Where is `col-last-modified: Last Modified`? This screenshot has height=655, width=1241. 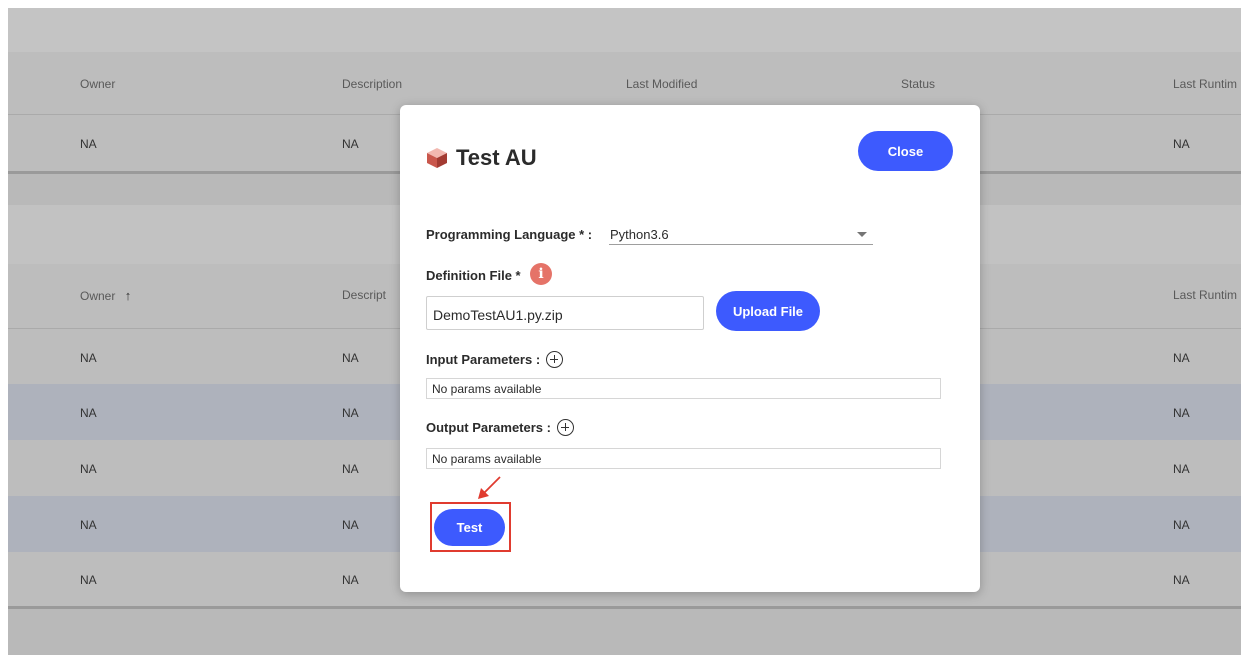
col-last-modified: Last Modified is located at coordinates (661, 84).